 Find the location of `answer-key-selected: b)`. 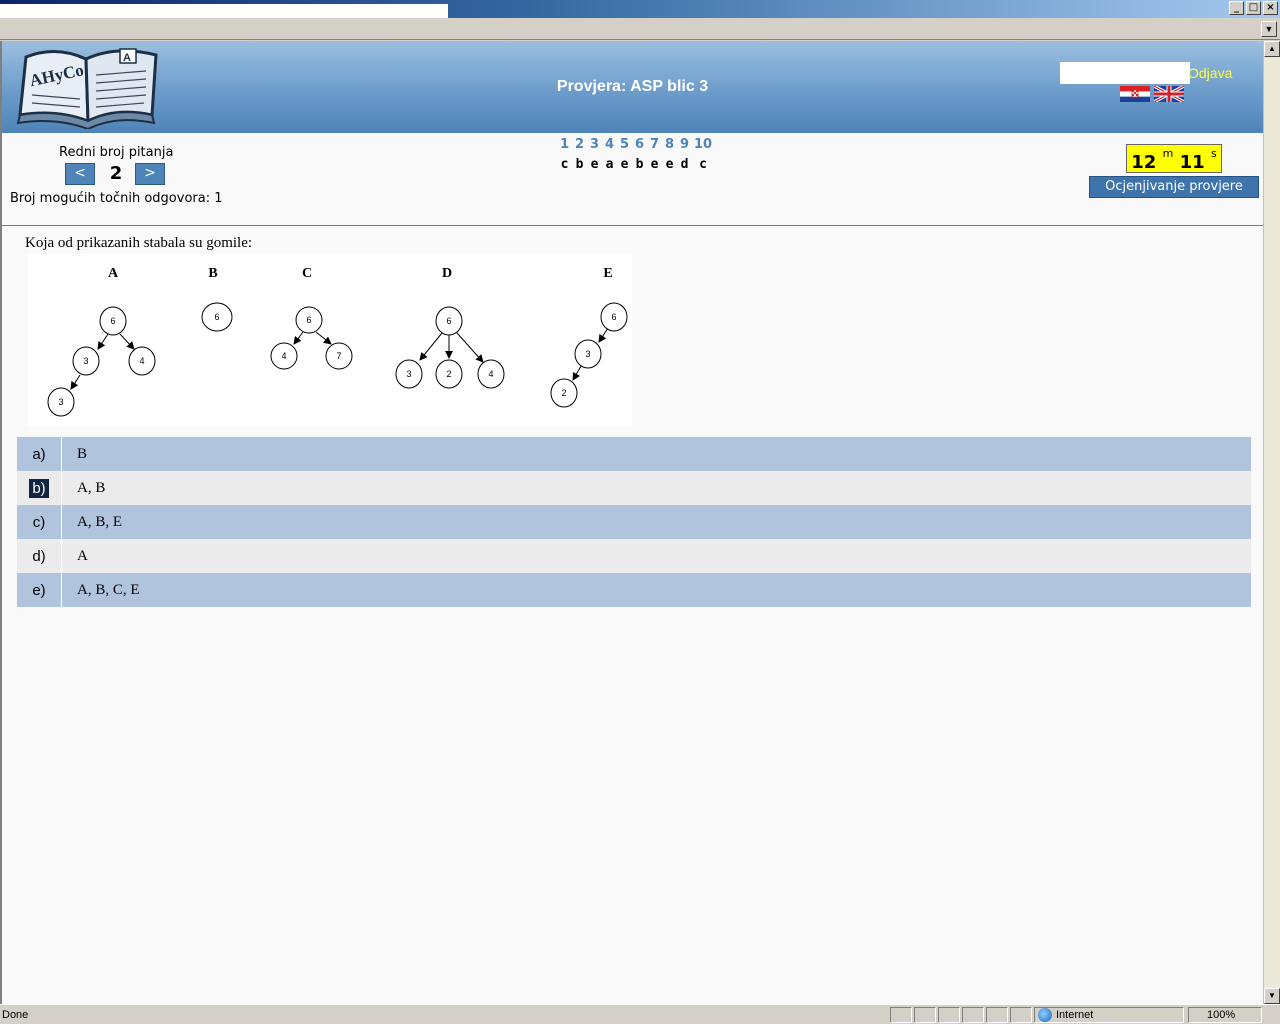

answer-key-selected: b) is located at coordinates (39, 488).